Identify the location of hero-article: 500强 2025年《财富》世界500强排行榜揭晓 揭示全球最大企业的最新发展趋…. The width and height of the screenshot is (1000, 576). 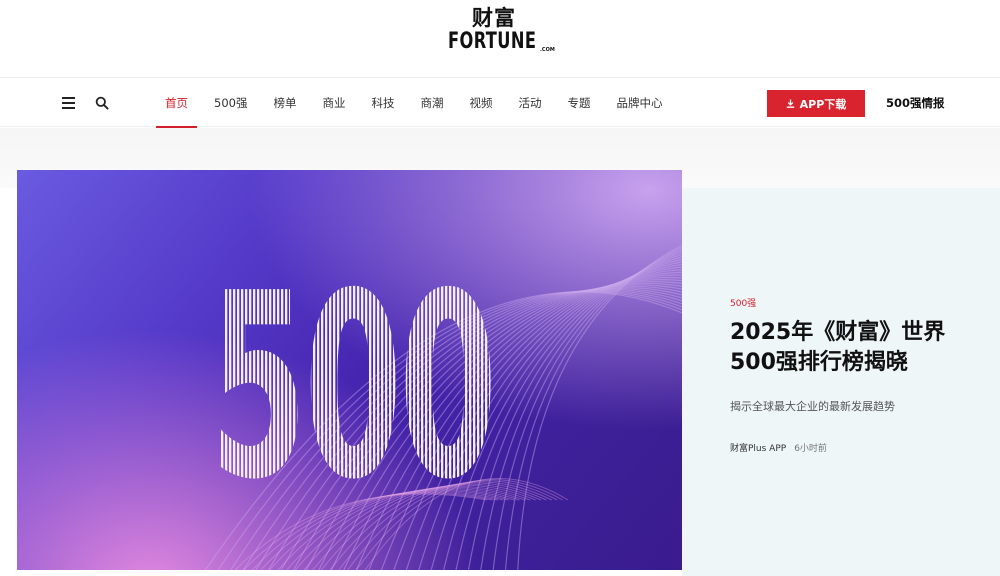
(860, 375).